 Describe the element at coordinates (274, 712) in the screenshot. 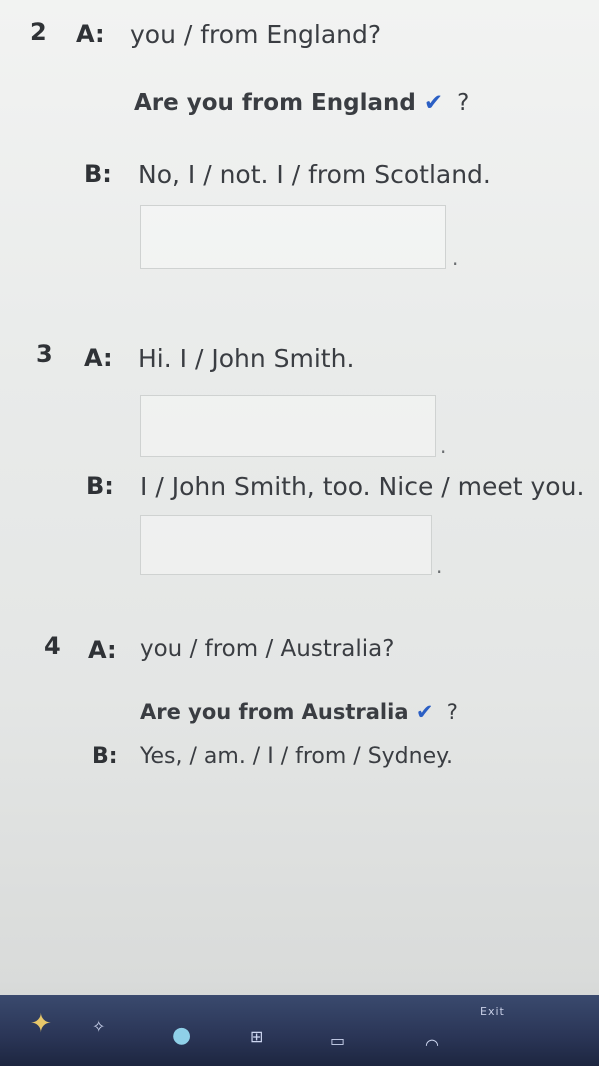

I see `q4-answer-text: Are you from Australia` at that location.